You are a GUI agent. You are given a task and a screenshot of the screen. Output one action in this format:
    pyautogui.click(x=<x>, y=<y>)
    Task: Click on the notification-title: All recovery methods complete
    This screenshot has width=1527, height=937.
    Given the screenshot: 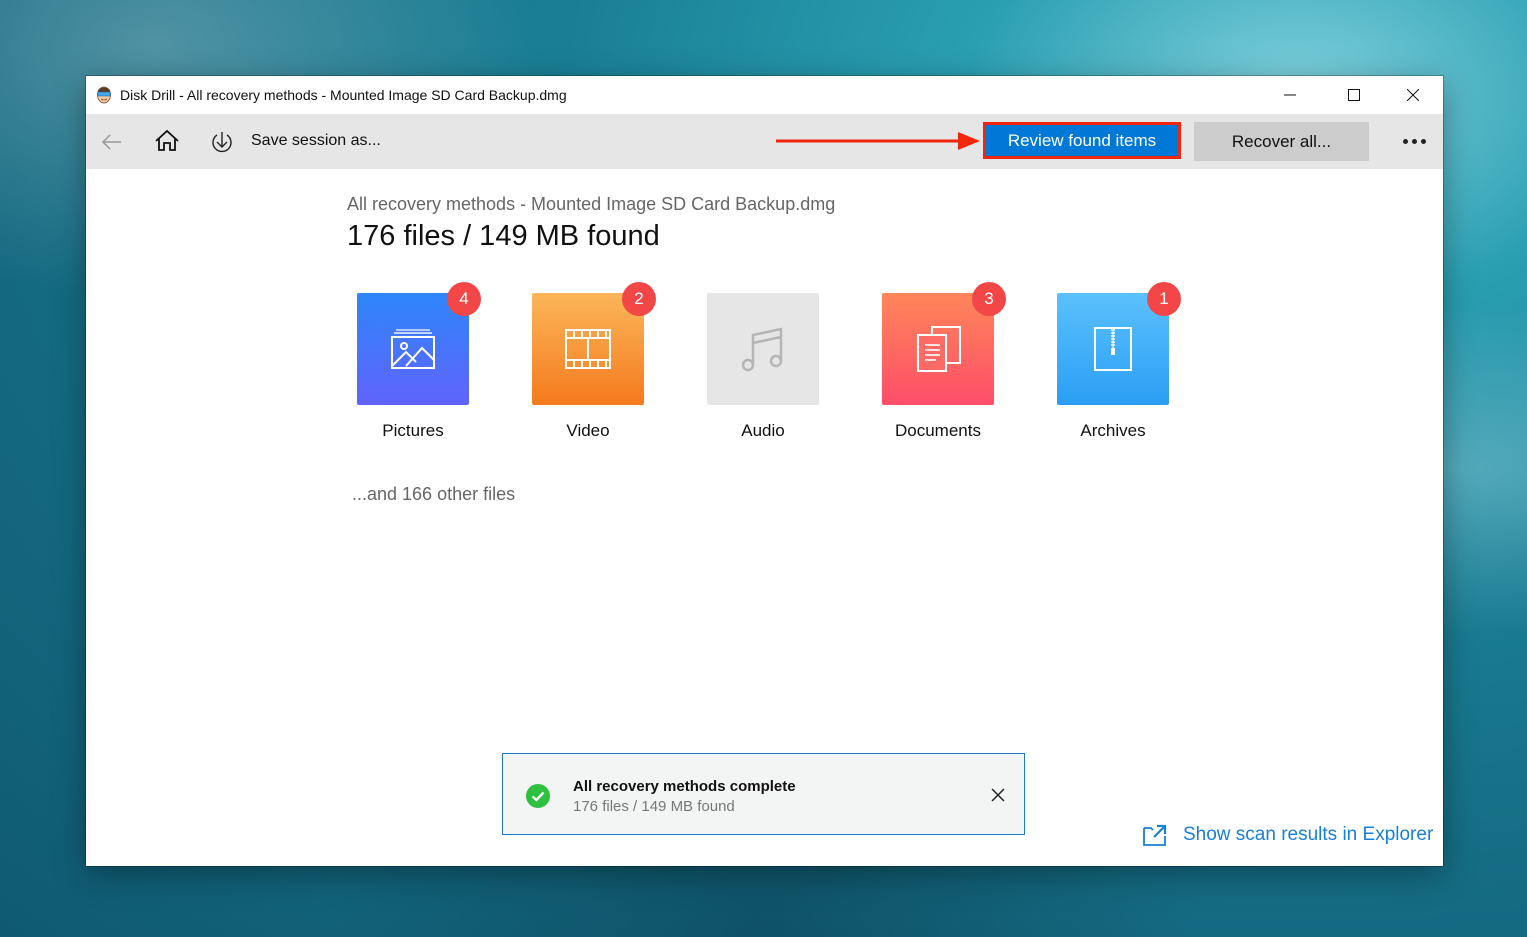 What is the action you would take?
    pyautogui.click(x=684, y=786)
    